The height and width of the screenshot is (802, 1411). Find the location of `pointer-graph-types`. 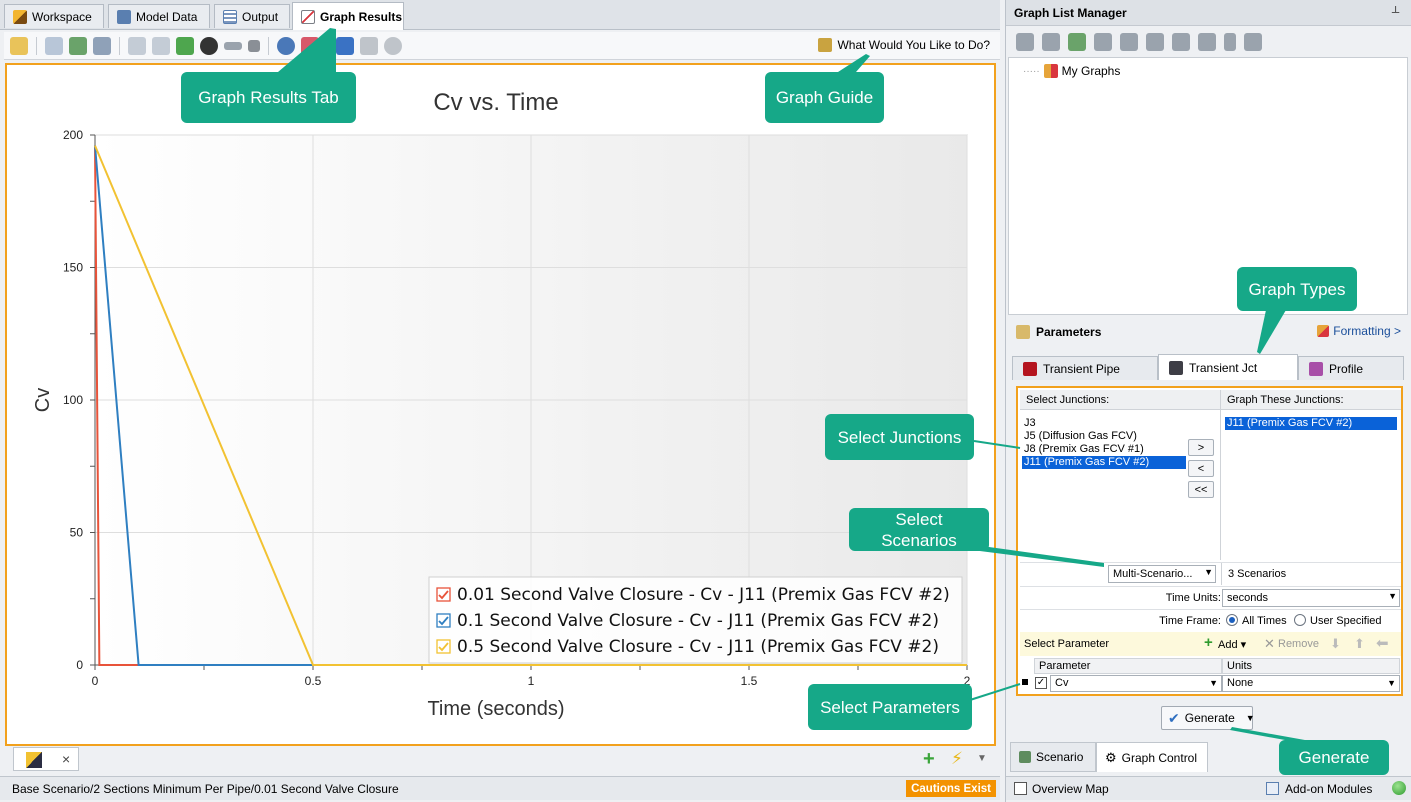

pointer-graph-types is located at coordinates (1271, 332).